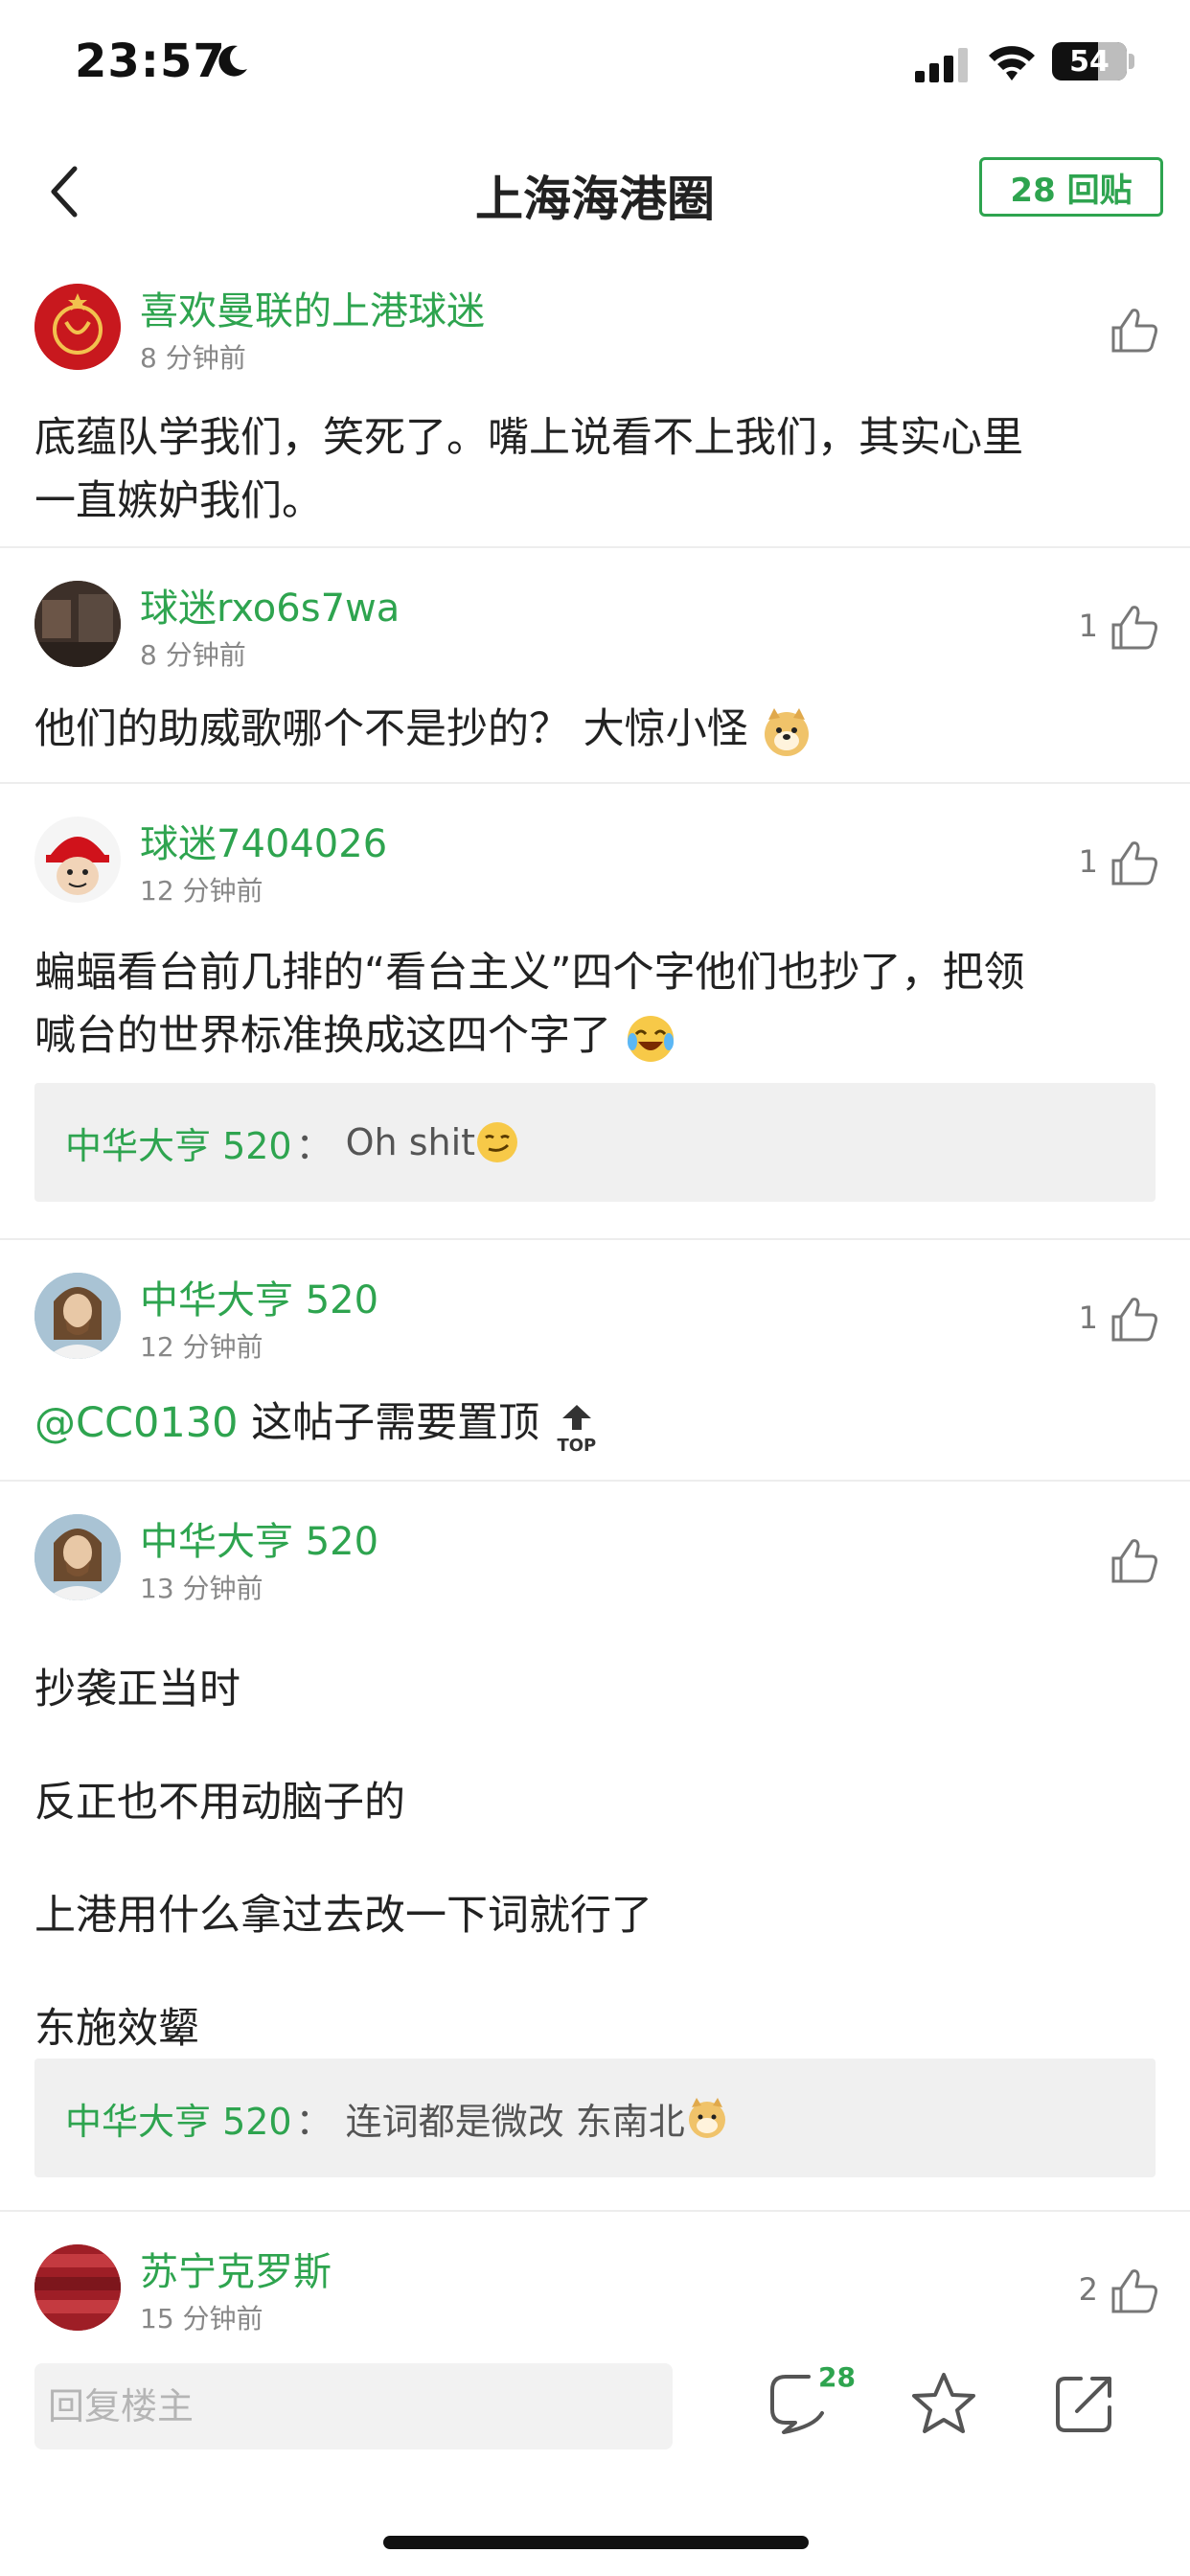  What do you see at coordinates (942, 65) in the screenshot?
I see `cellular-signal-icon` at bounding box center [942, 65].